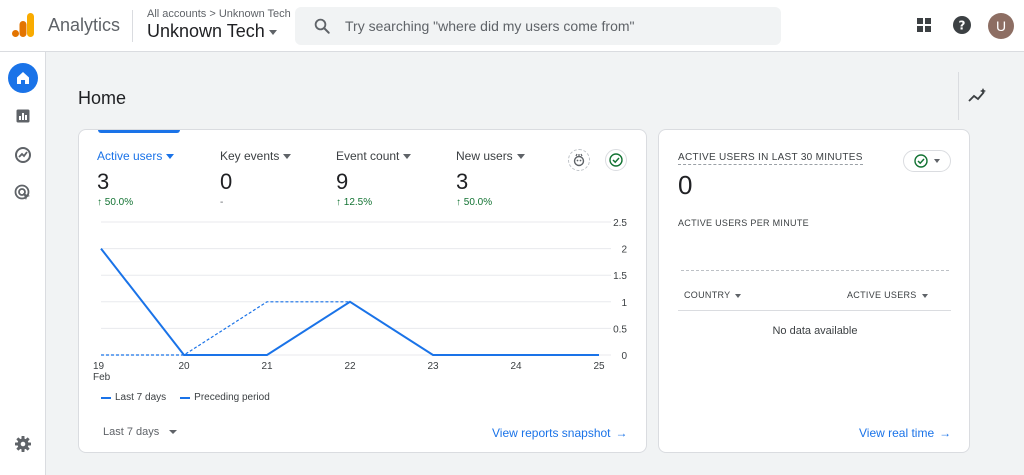 Image resolution: width=1024 pixels, height=475 pixels. What do you see at coordinates (924, 25) in the screenshot?
I see `apps-grid-icon` at bounding box center [924, 25].